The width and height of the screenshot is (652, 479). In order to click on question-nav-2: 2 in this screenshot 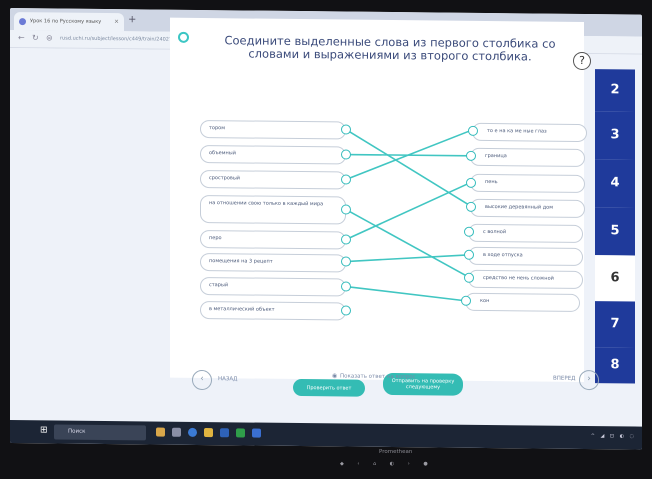, I will do `click(615, 90)`.